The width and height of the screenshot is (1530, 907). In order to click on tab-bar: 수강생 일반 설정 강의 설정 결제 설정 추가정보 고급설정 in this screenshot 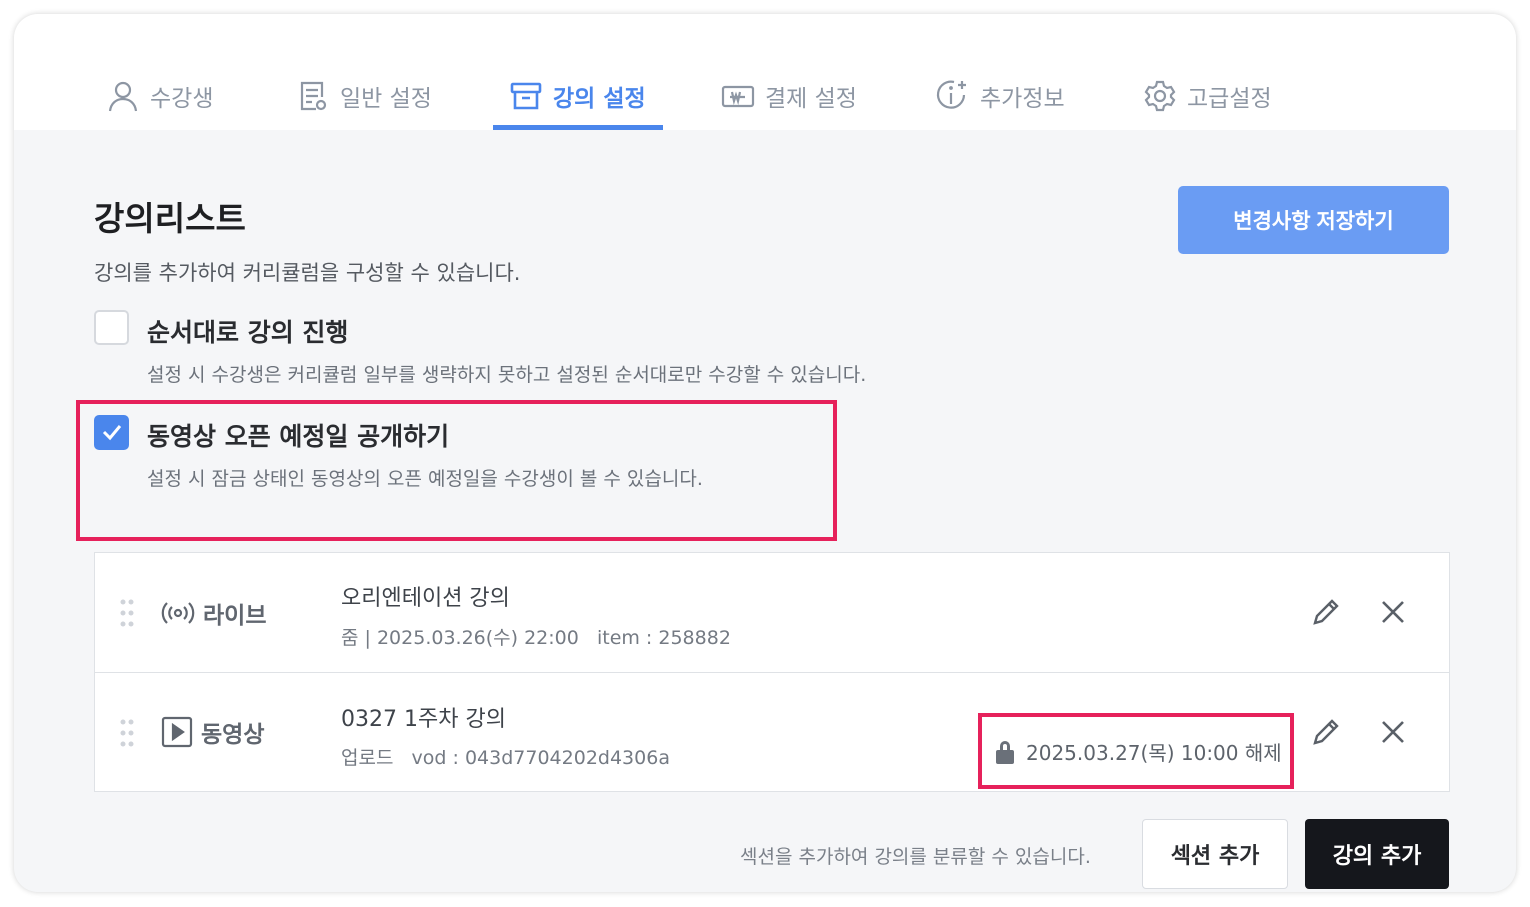, I will do `click(765, 72)`.